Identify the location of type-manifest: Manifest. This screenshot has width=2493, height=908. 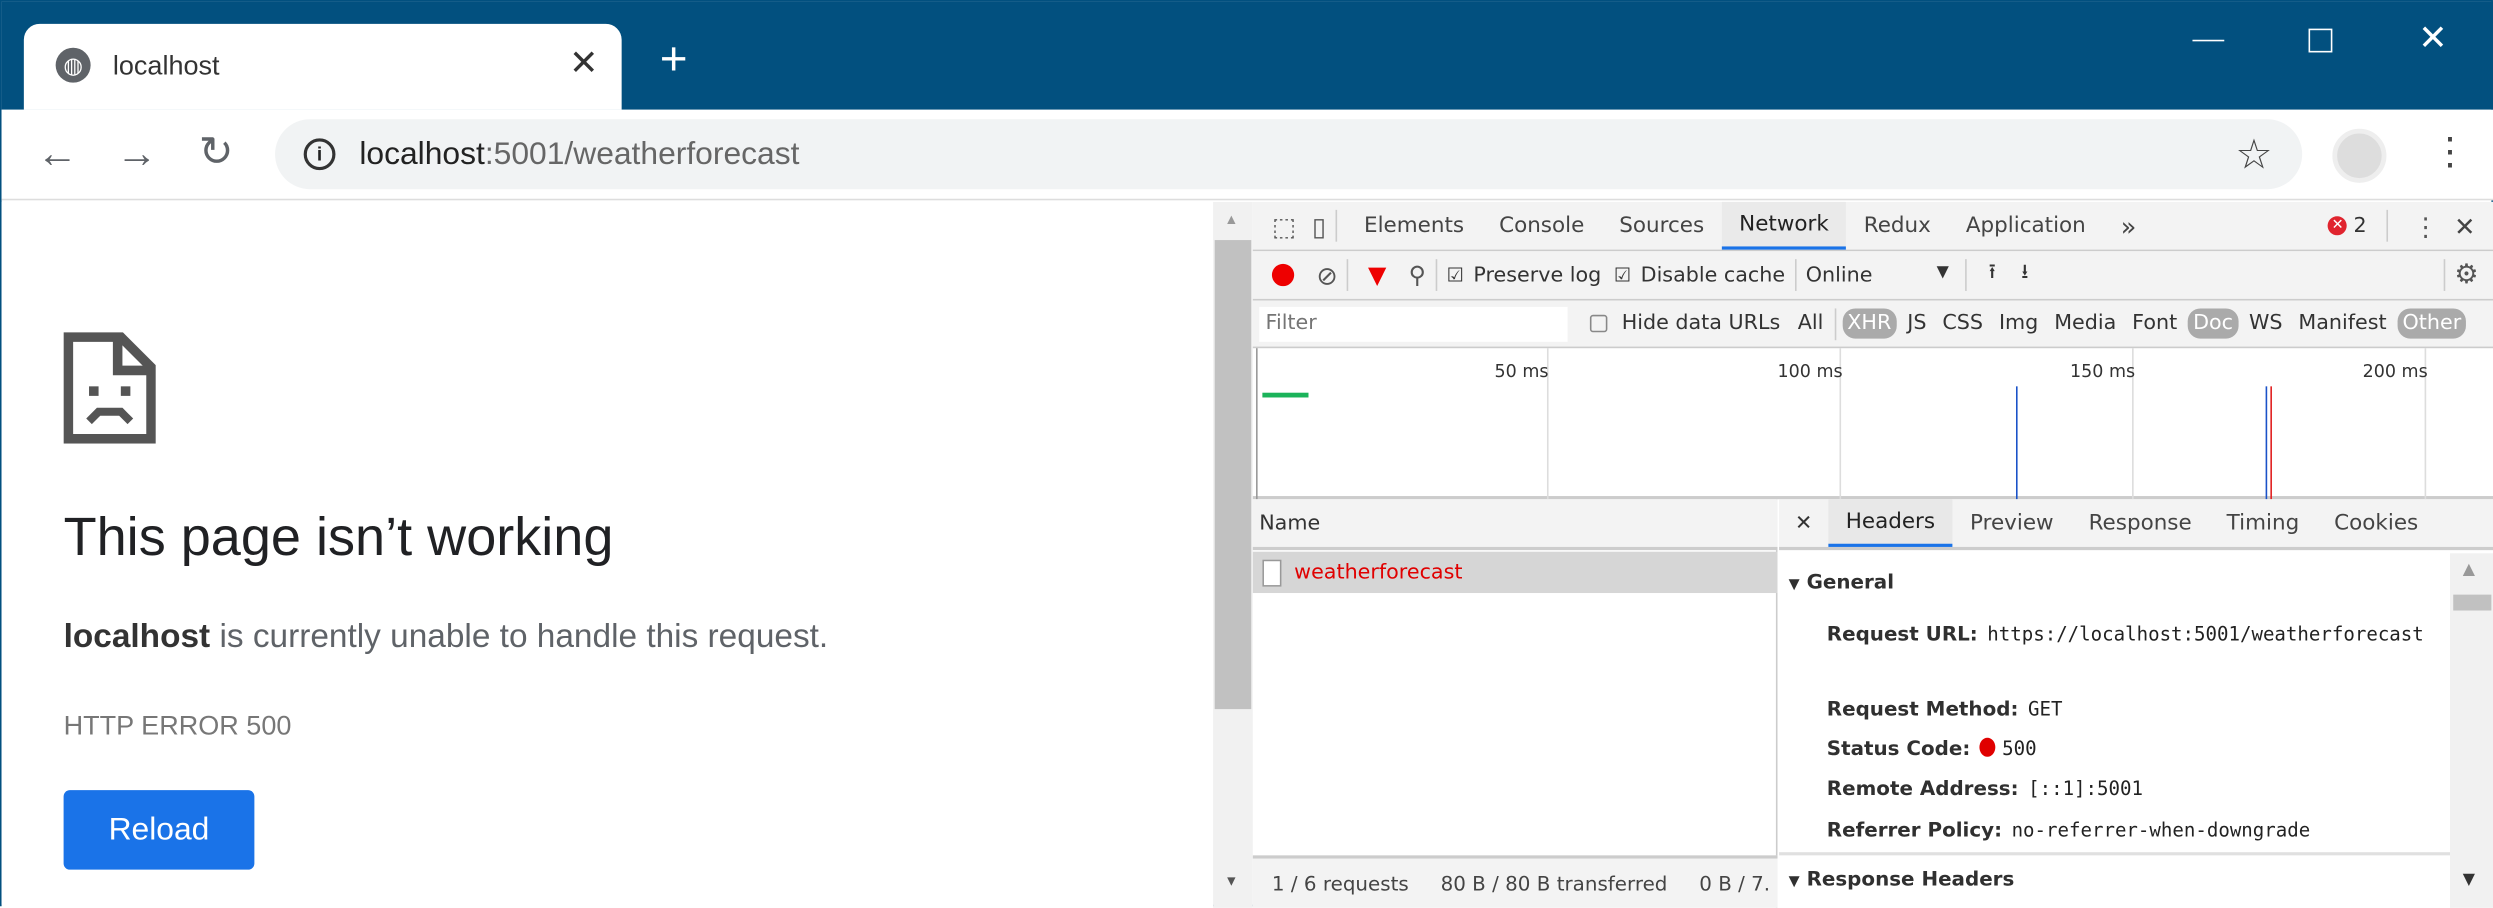
(2343, 323).